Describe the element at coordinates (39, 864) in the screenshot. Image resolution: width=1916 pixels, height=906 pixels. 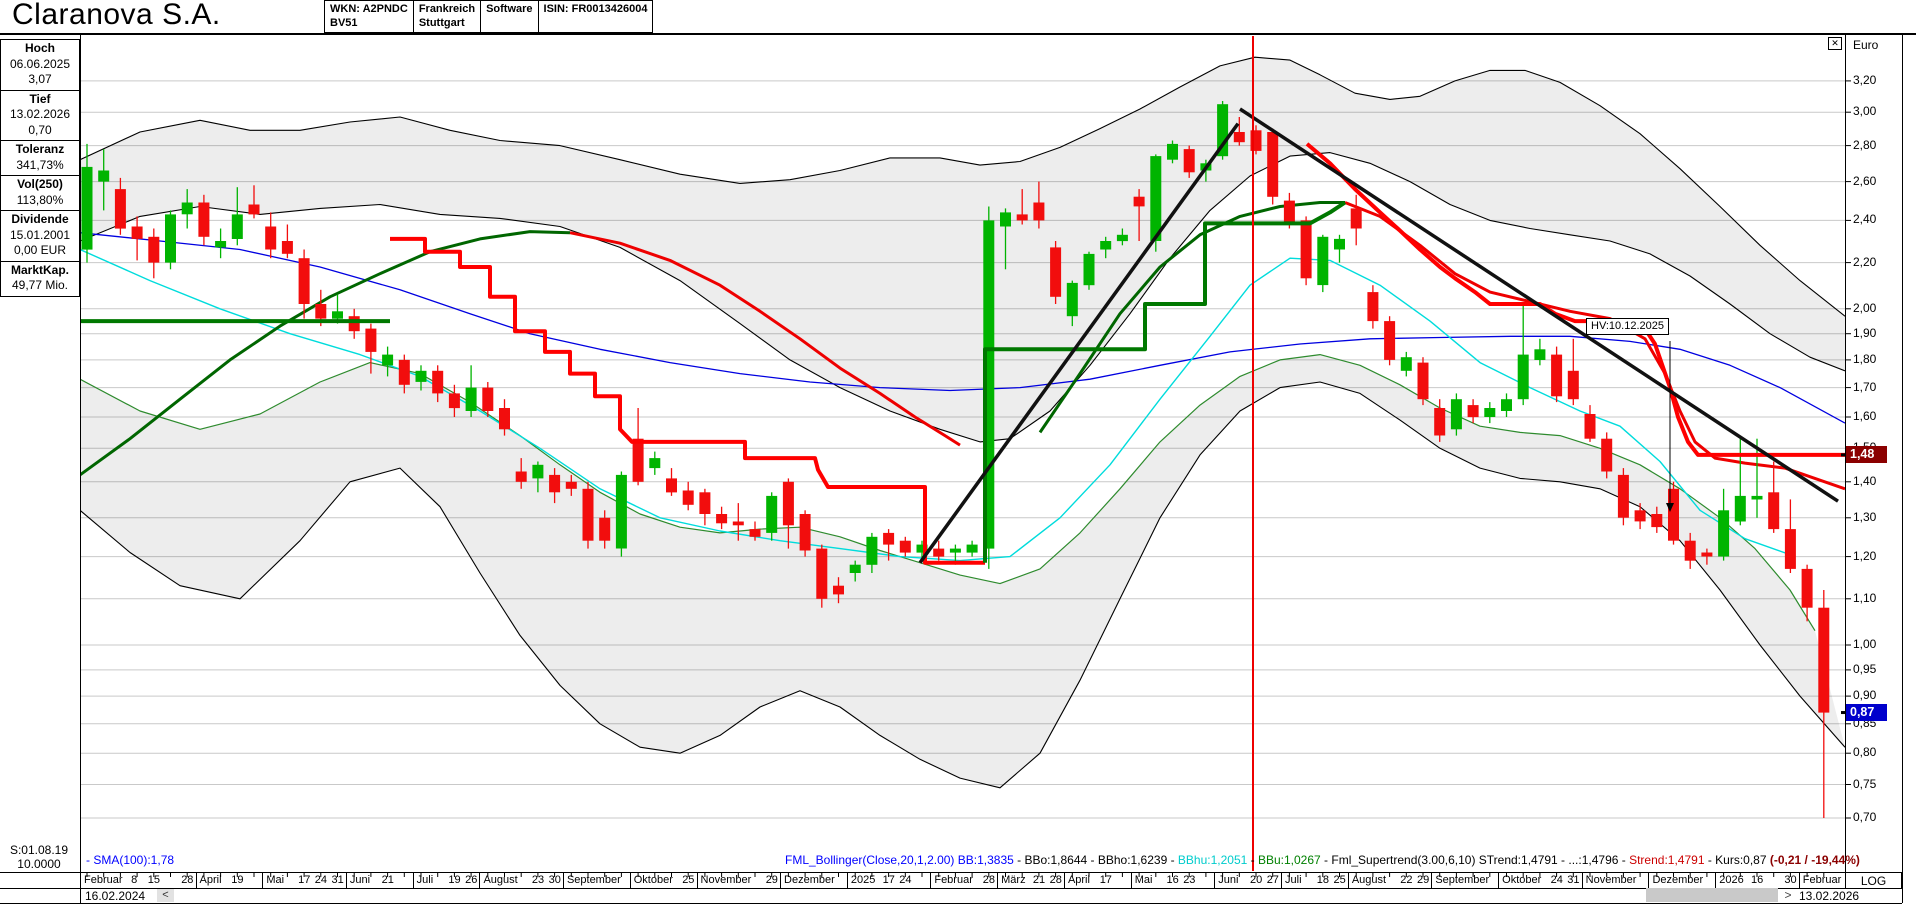
I see `stop-label-value: 10.0000` at that location.